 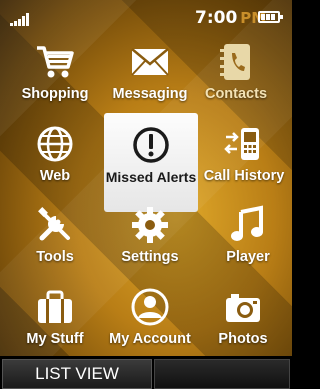 I want to click on menu-item-settings: Settings, so click(x=150, y=242).